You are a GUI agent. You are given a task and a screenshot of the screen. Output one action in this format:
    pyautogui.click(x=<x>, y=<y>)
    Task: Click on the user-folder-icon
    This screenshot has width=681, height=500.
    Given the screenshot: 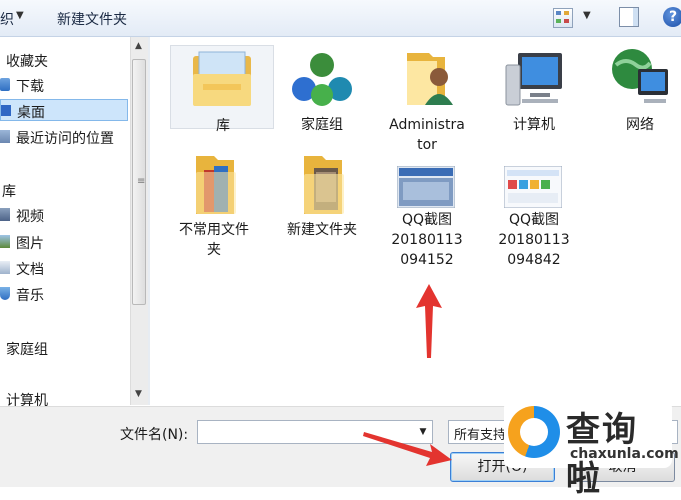 What is the action you would take?
    pyautogui.click(x=430, y=79)
    